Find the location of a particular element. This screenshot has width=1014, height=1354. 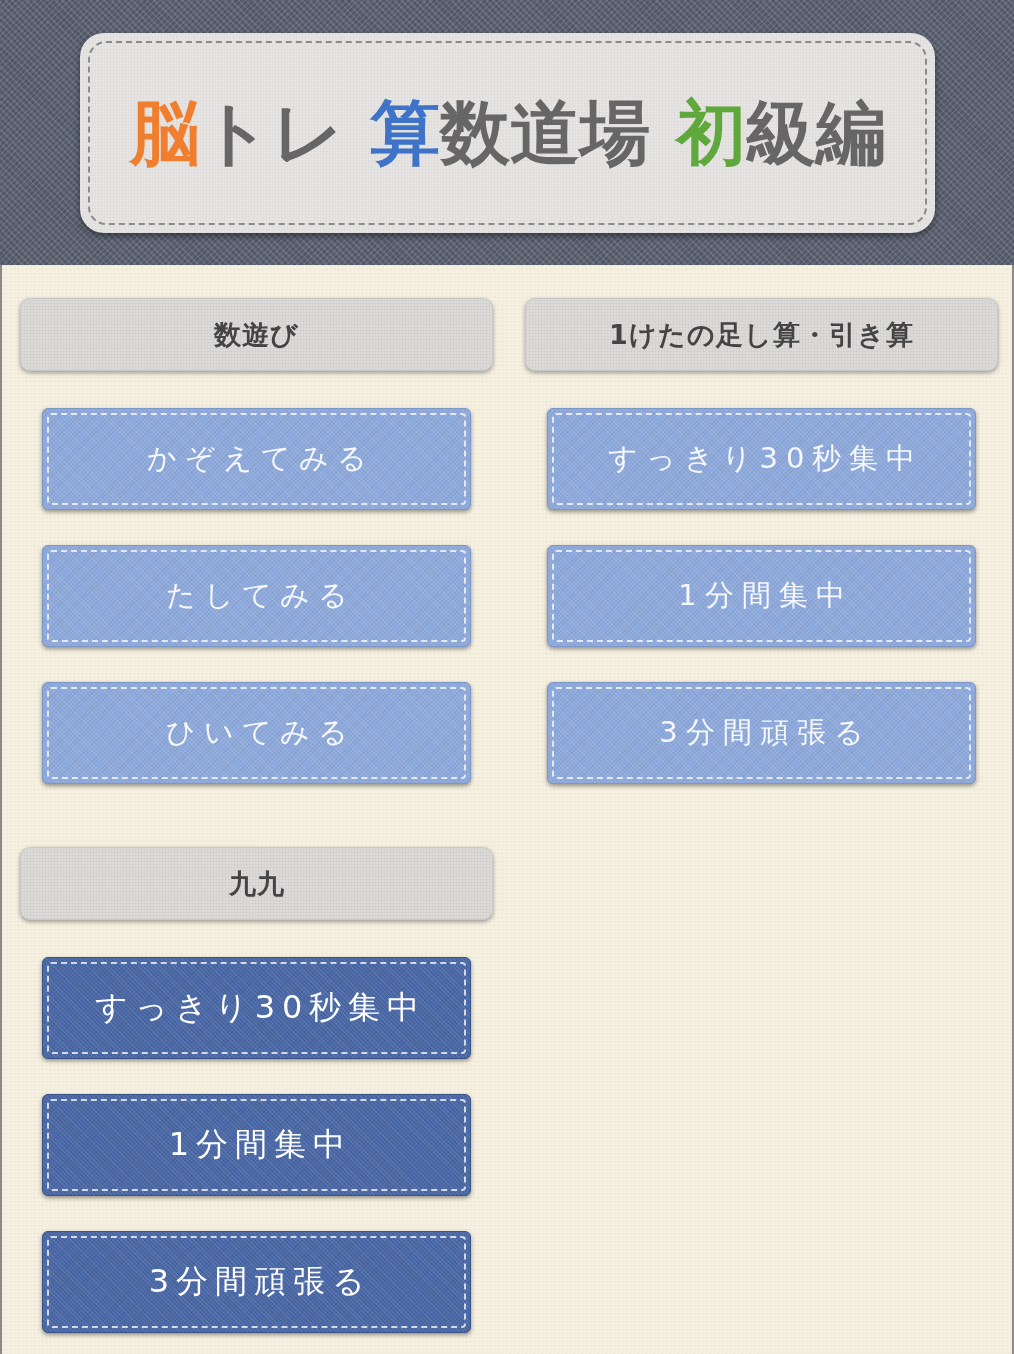

menu-button: ひいてみる is located at coordinates (256, 733).